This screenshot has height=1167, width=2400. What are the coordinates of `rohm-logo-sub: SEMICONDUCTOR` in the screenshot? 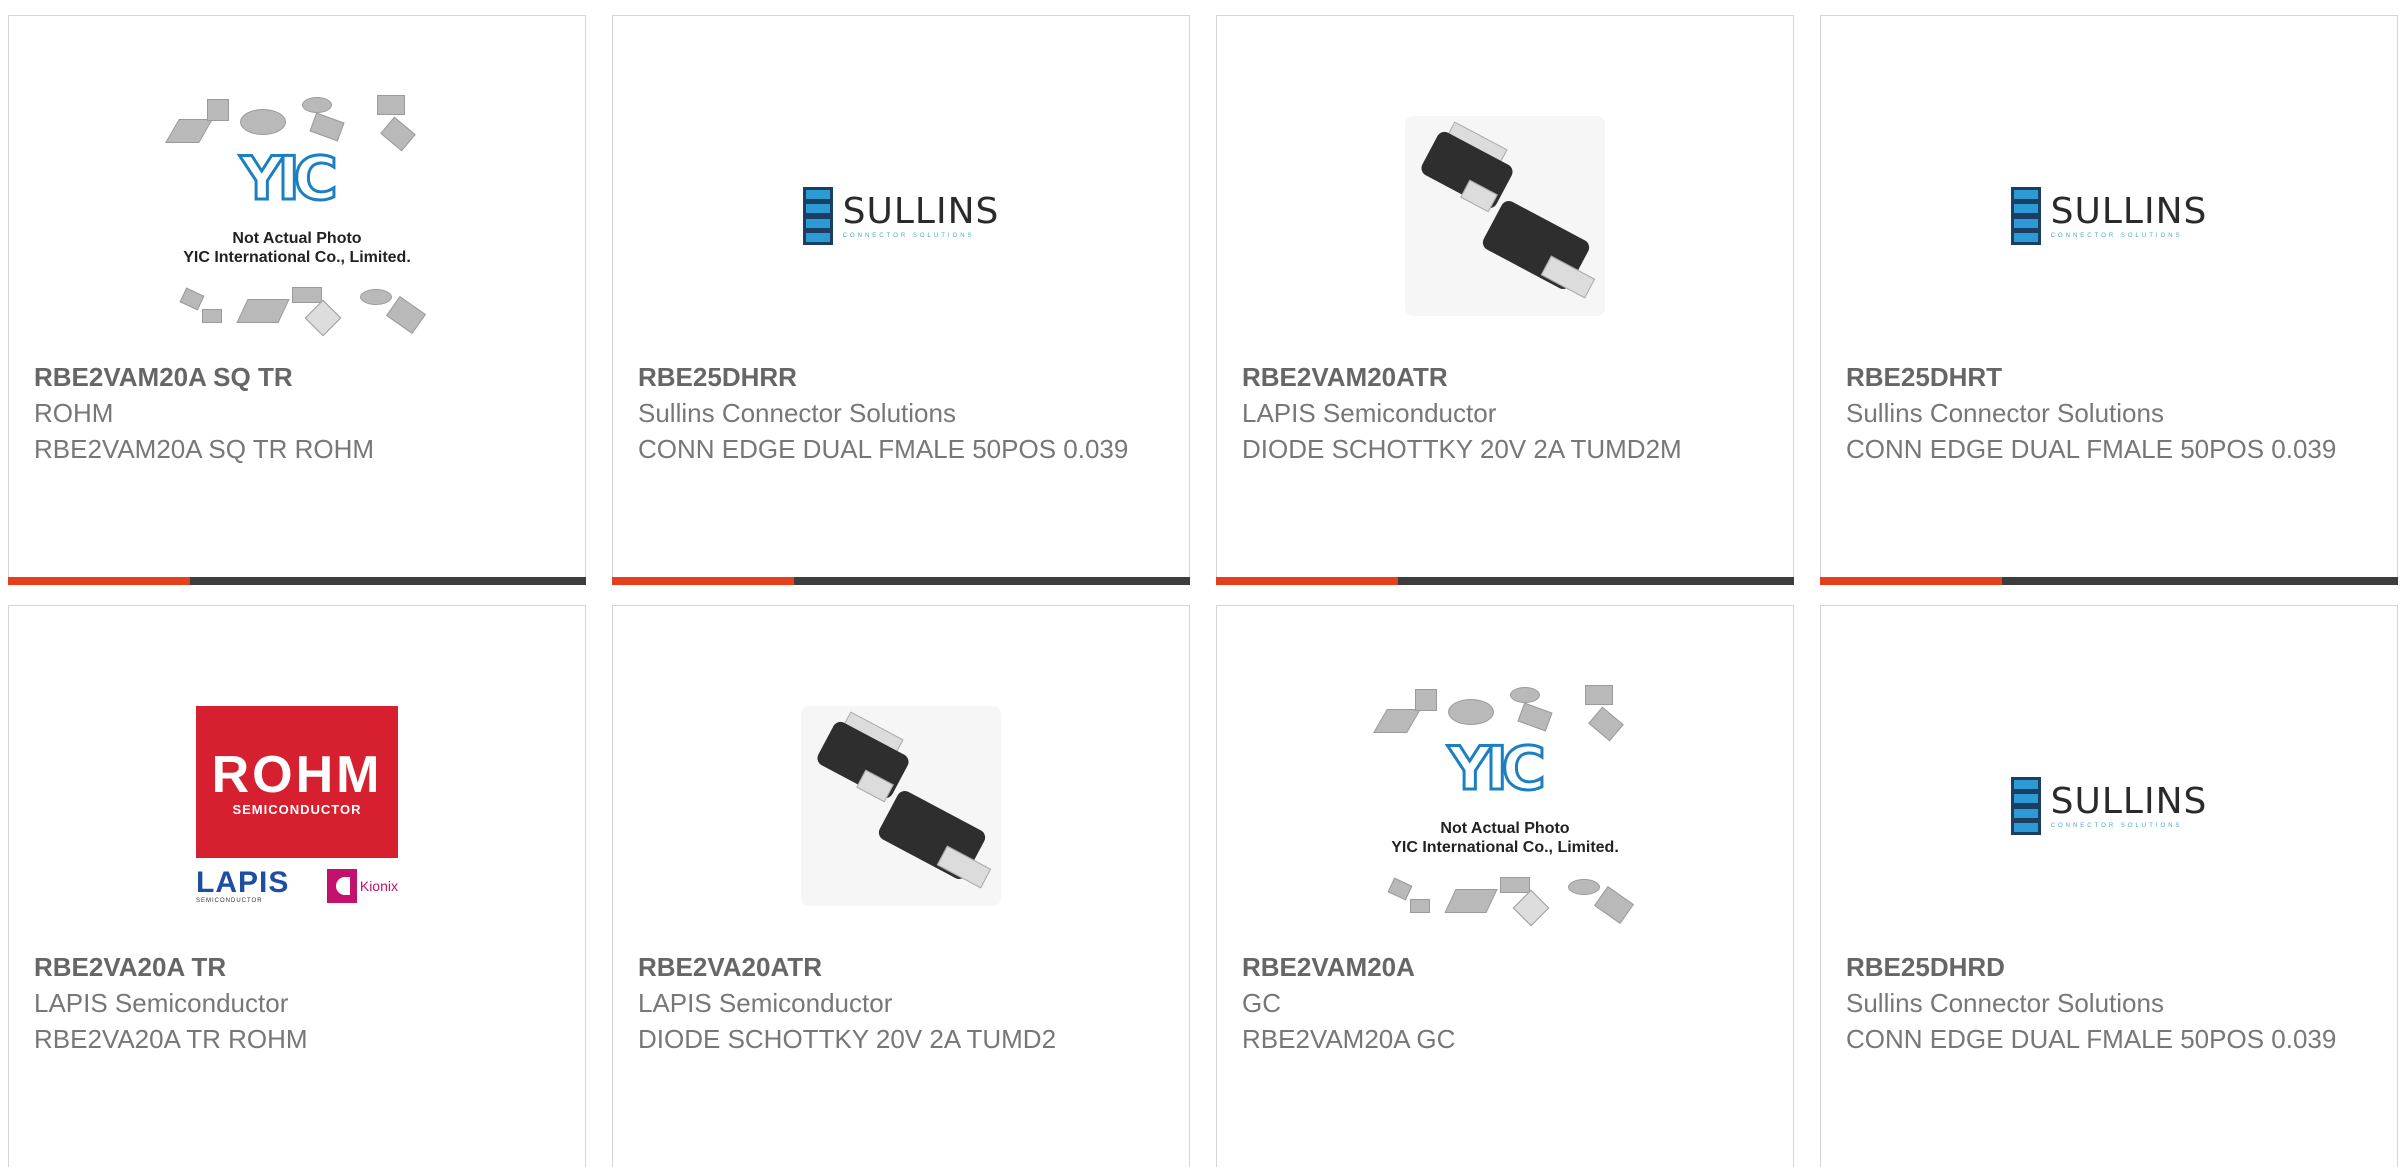 It's located at (297, 809).